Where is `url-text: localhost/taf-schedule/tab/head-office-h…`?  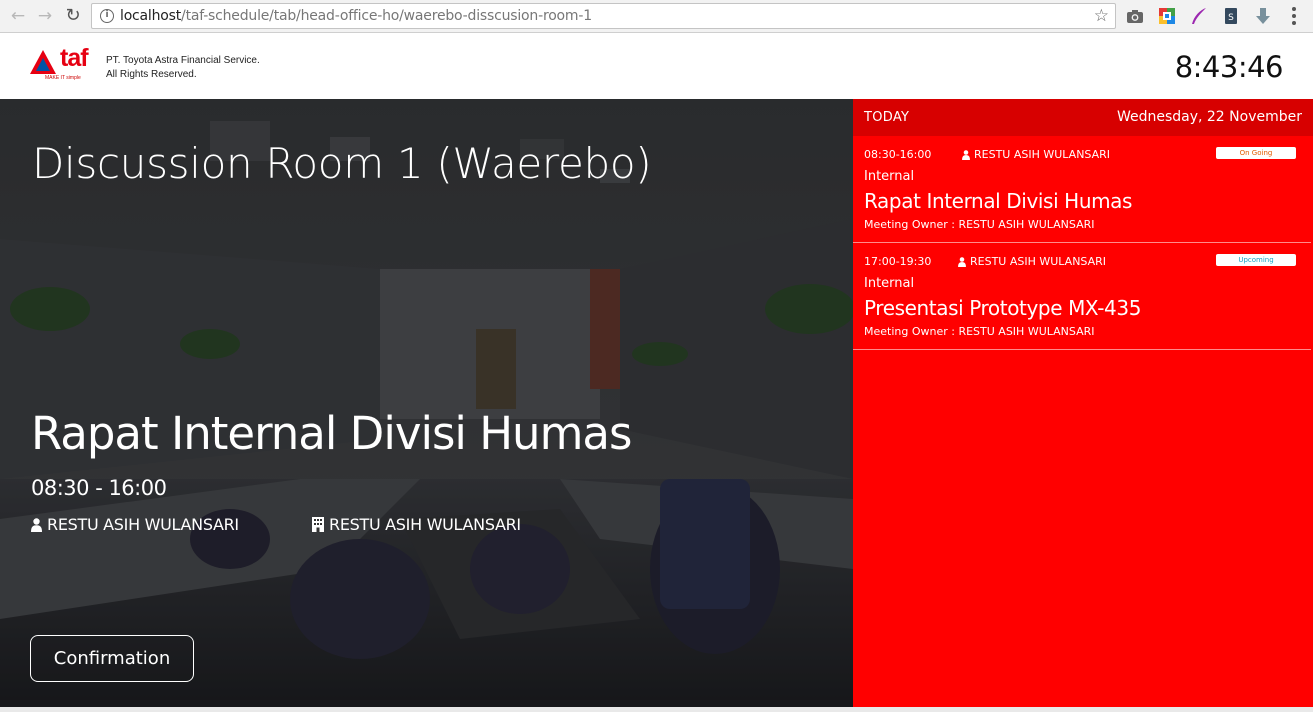 url-text: localhost/taf-schedule/tab/head-office-h… is located at coordinates (356, 16).